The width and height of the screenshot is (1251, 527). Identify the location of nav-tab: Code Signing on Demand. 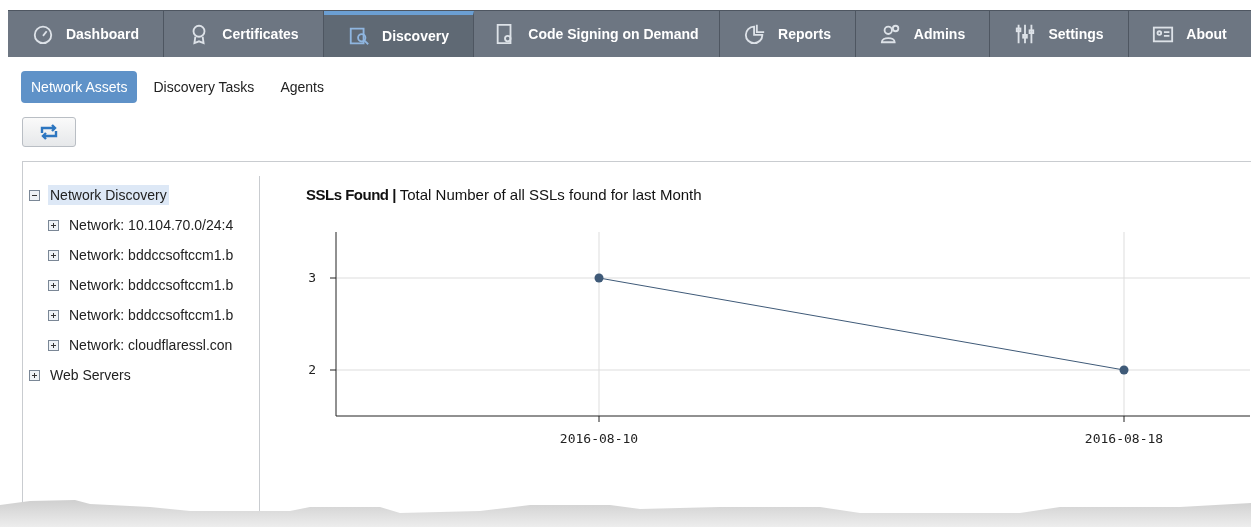
(597, 34).